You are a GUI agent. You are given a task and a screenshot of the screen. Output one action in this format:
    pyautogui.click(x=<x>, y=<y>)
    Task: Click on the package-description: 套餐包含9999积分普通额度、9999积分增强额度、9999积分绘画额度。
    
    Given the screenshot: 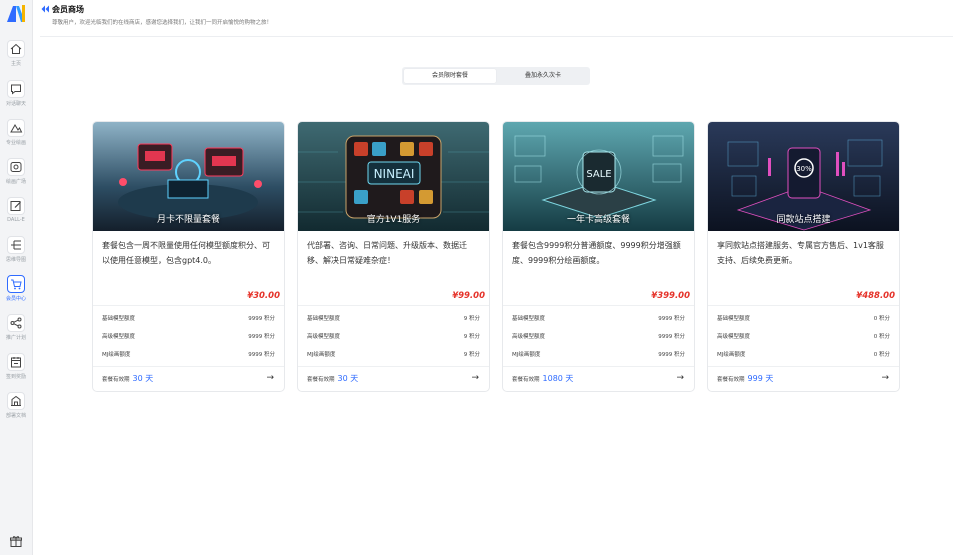 What is the action you would take?
    pyautogui.click(x=596, y=253)
    